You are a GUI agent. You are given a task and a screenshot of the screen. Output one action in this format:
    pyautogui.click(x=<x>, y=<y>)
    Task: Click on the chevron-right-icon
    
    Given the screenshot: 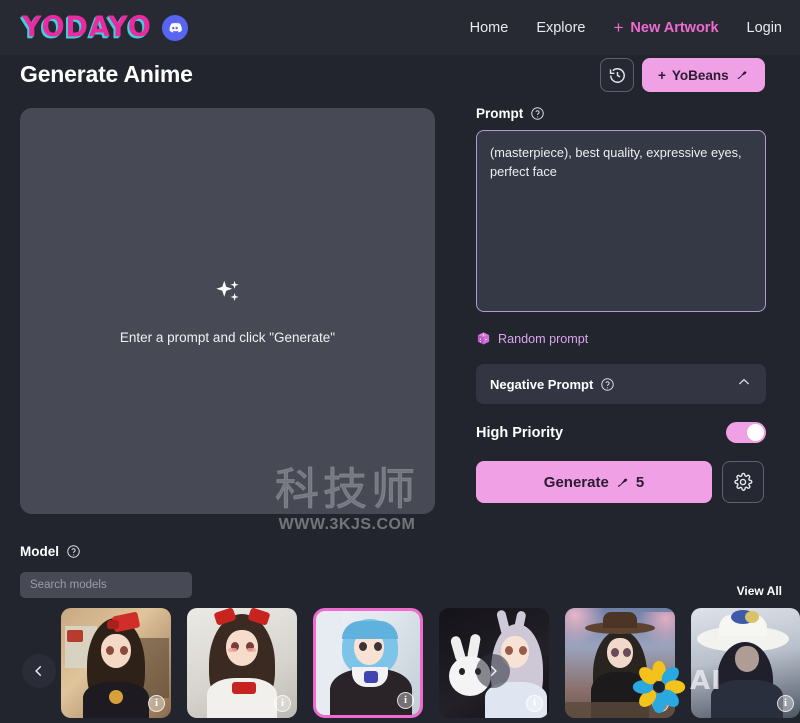 What is the action you would take?
    pyautogui.click(x=493, y=671)
    